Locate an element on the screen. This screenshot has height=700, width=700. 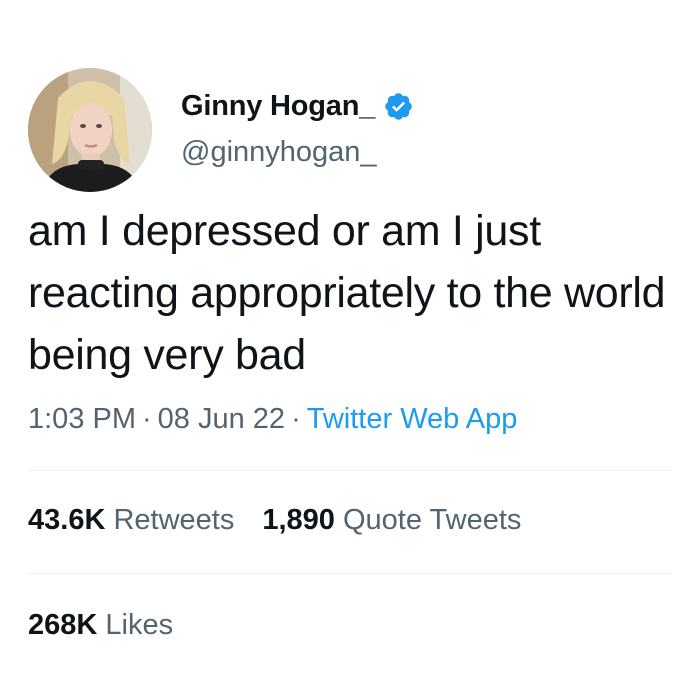
tweet-date: 08 Jun 22 is located at coordinates (221, 419).